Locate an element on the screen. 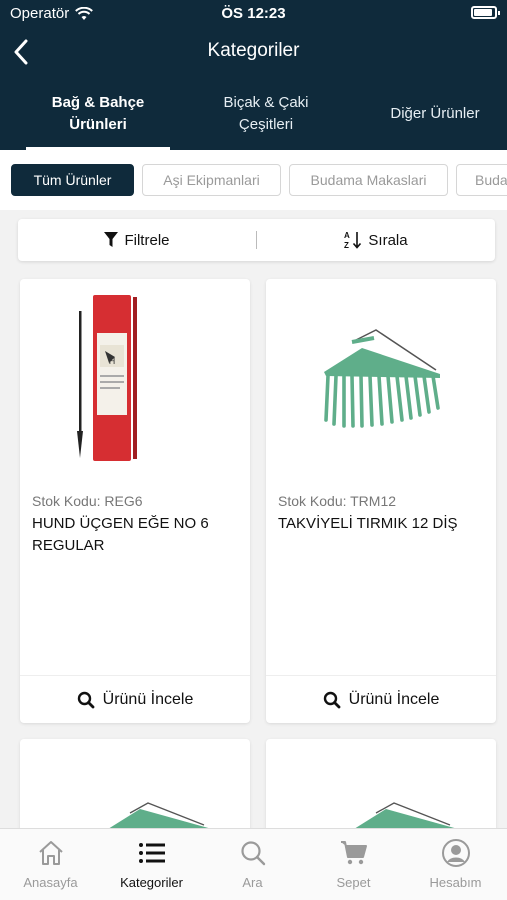  nav-label: Ara is located at coordinates (252, 882).